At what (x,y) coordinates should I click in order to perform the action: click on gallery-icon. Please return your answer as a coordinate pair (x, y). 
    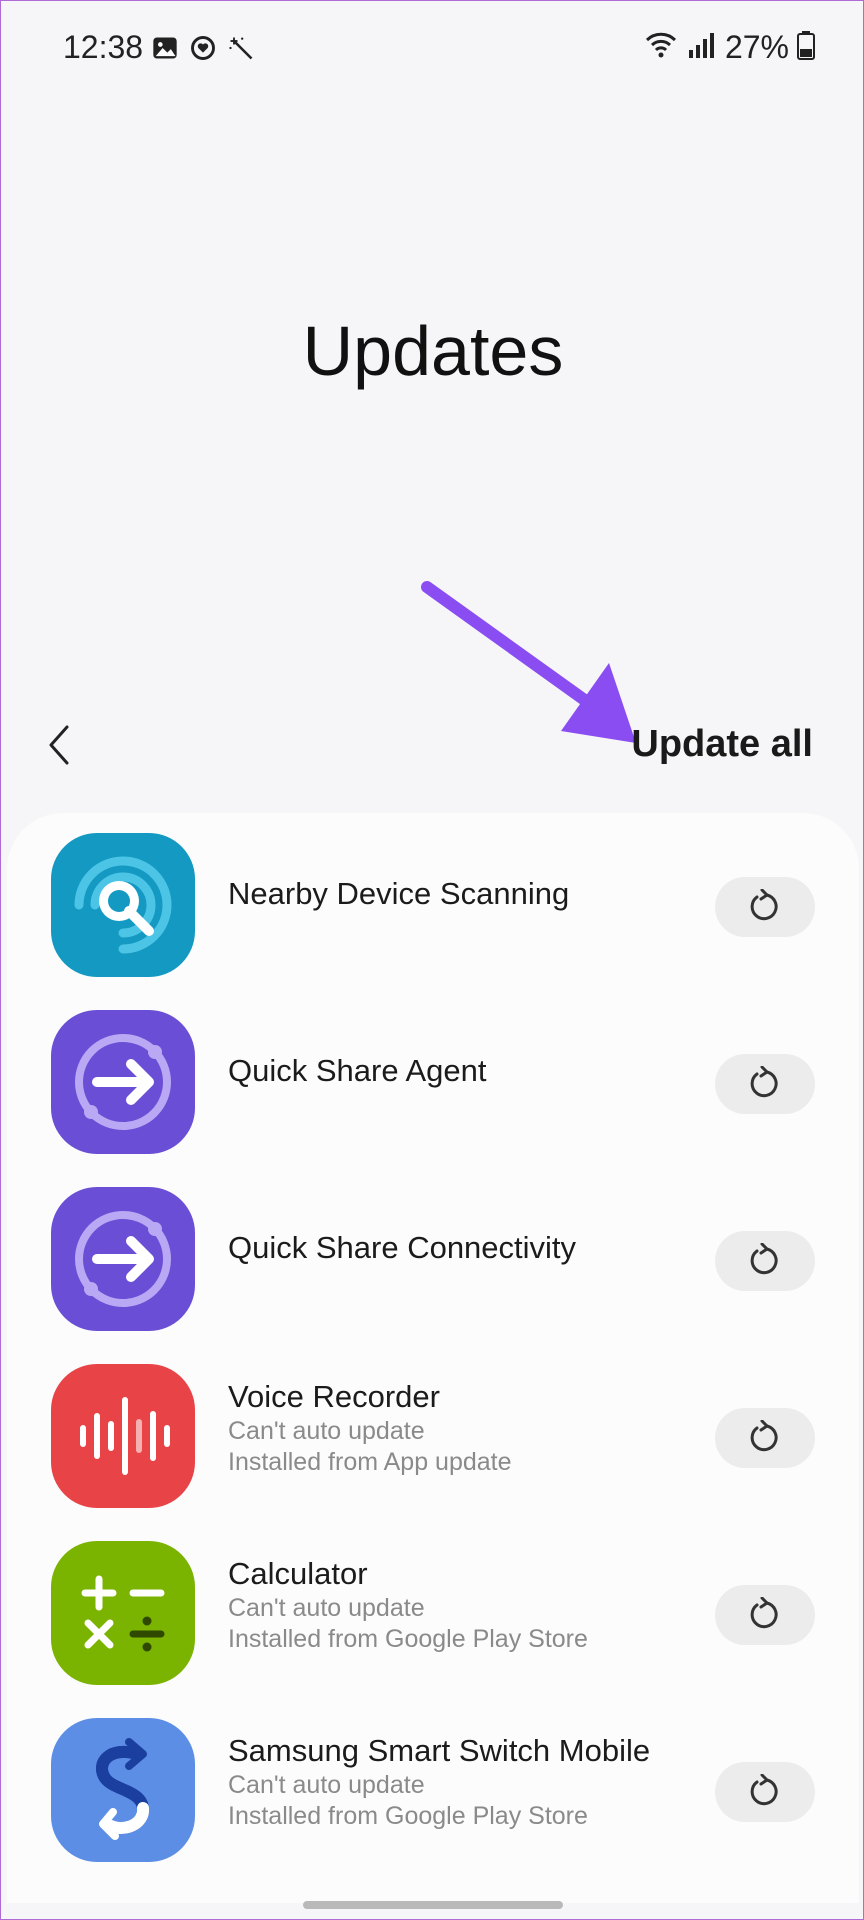
    Looking at the image, I should click on (165, 50).